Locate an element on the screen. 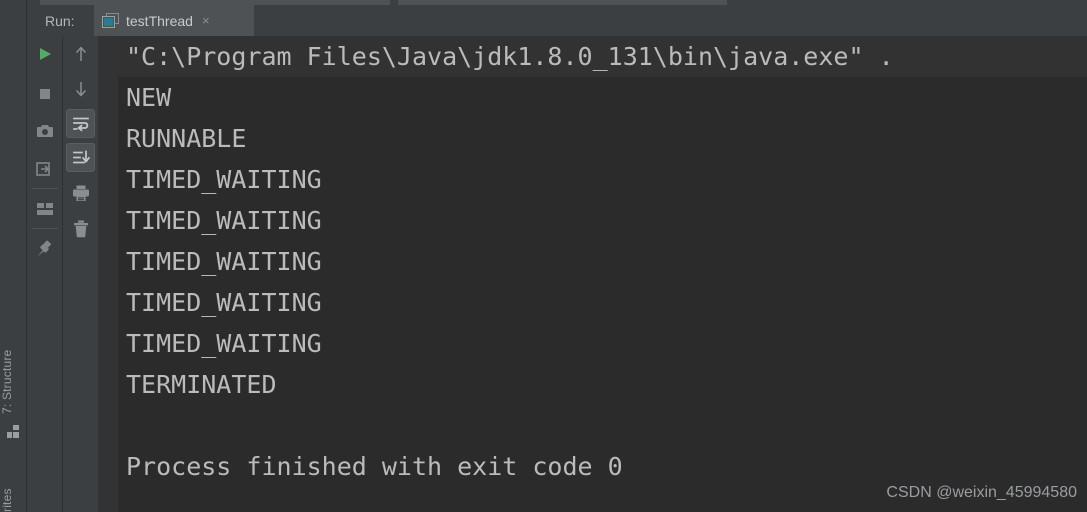 This screenshot has height=512, width=1087. stop-button is located at coordinates (44, 93).